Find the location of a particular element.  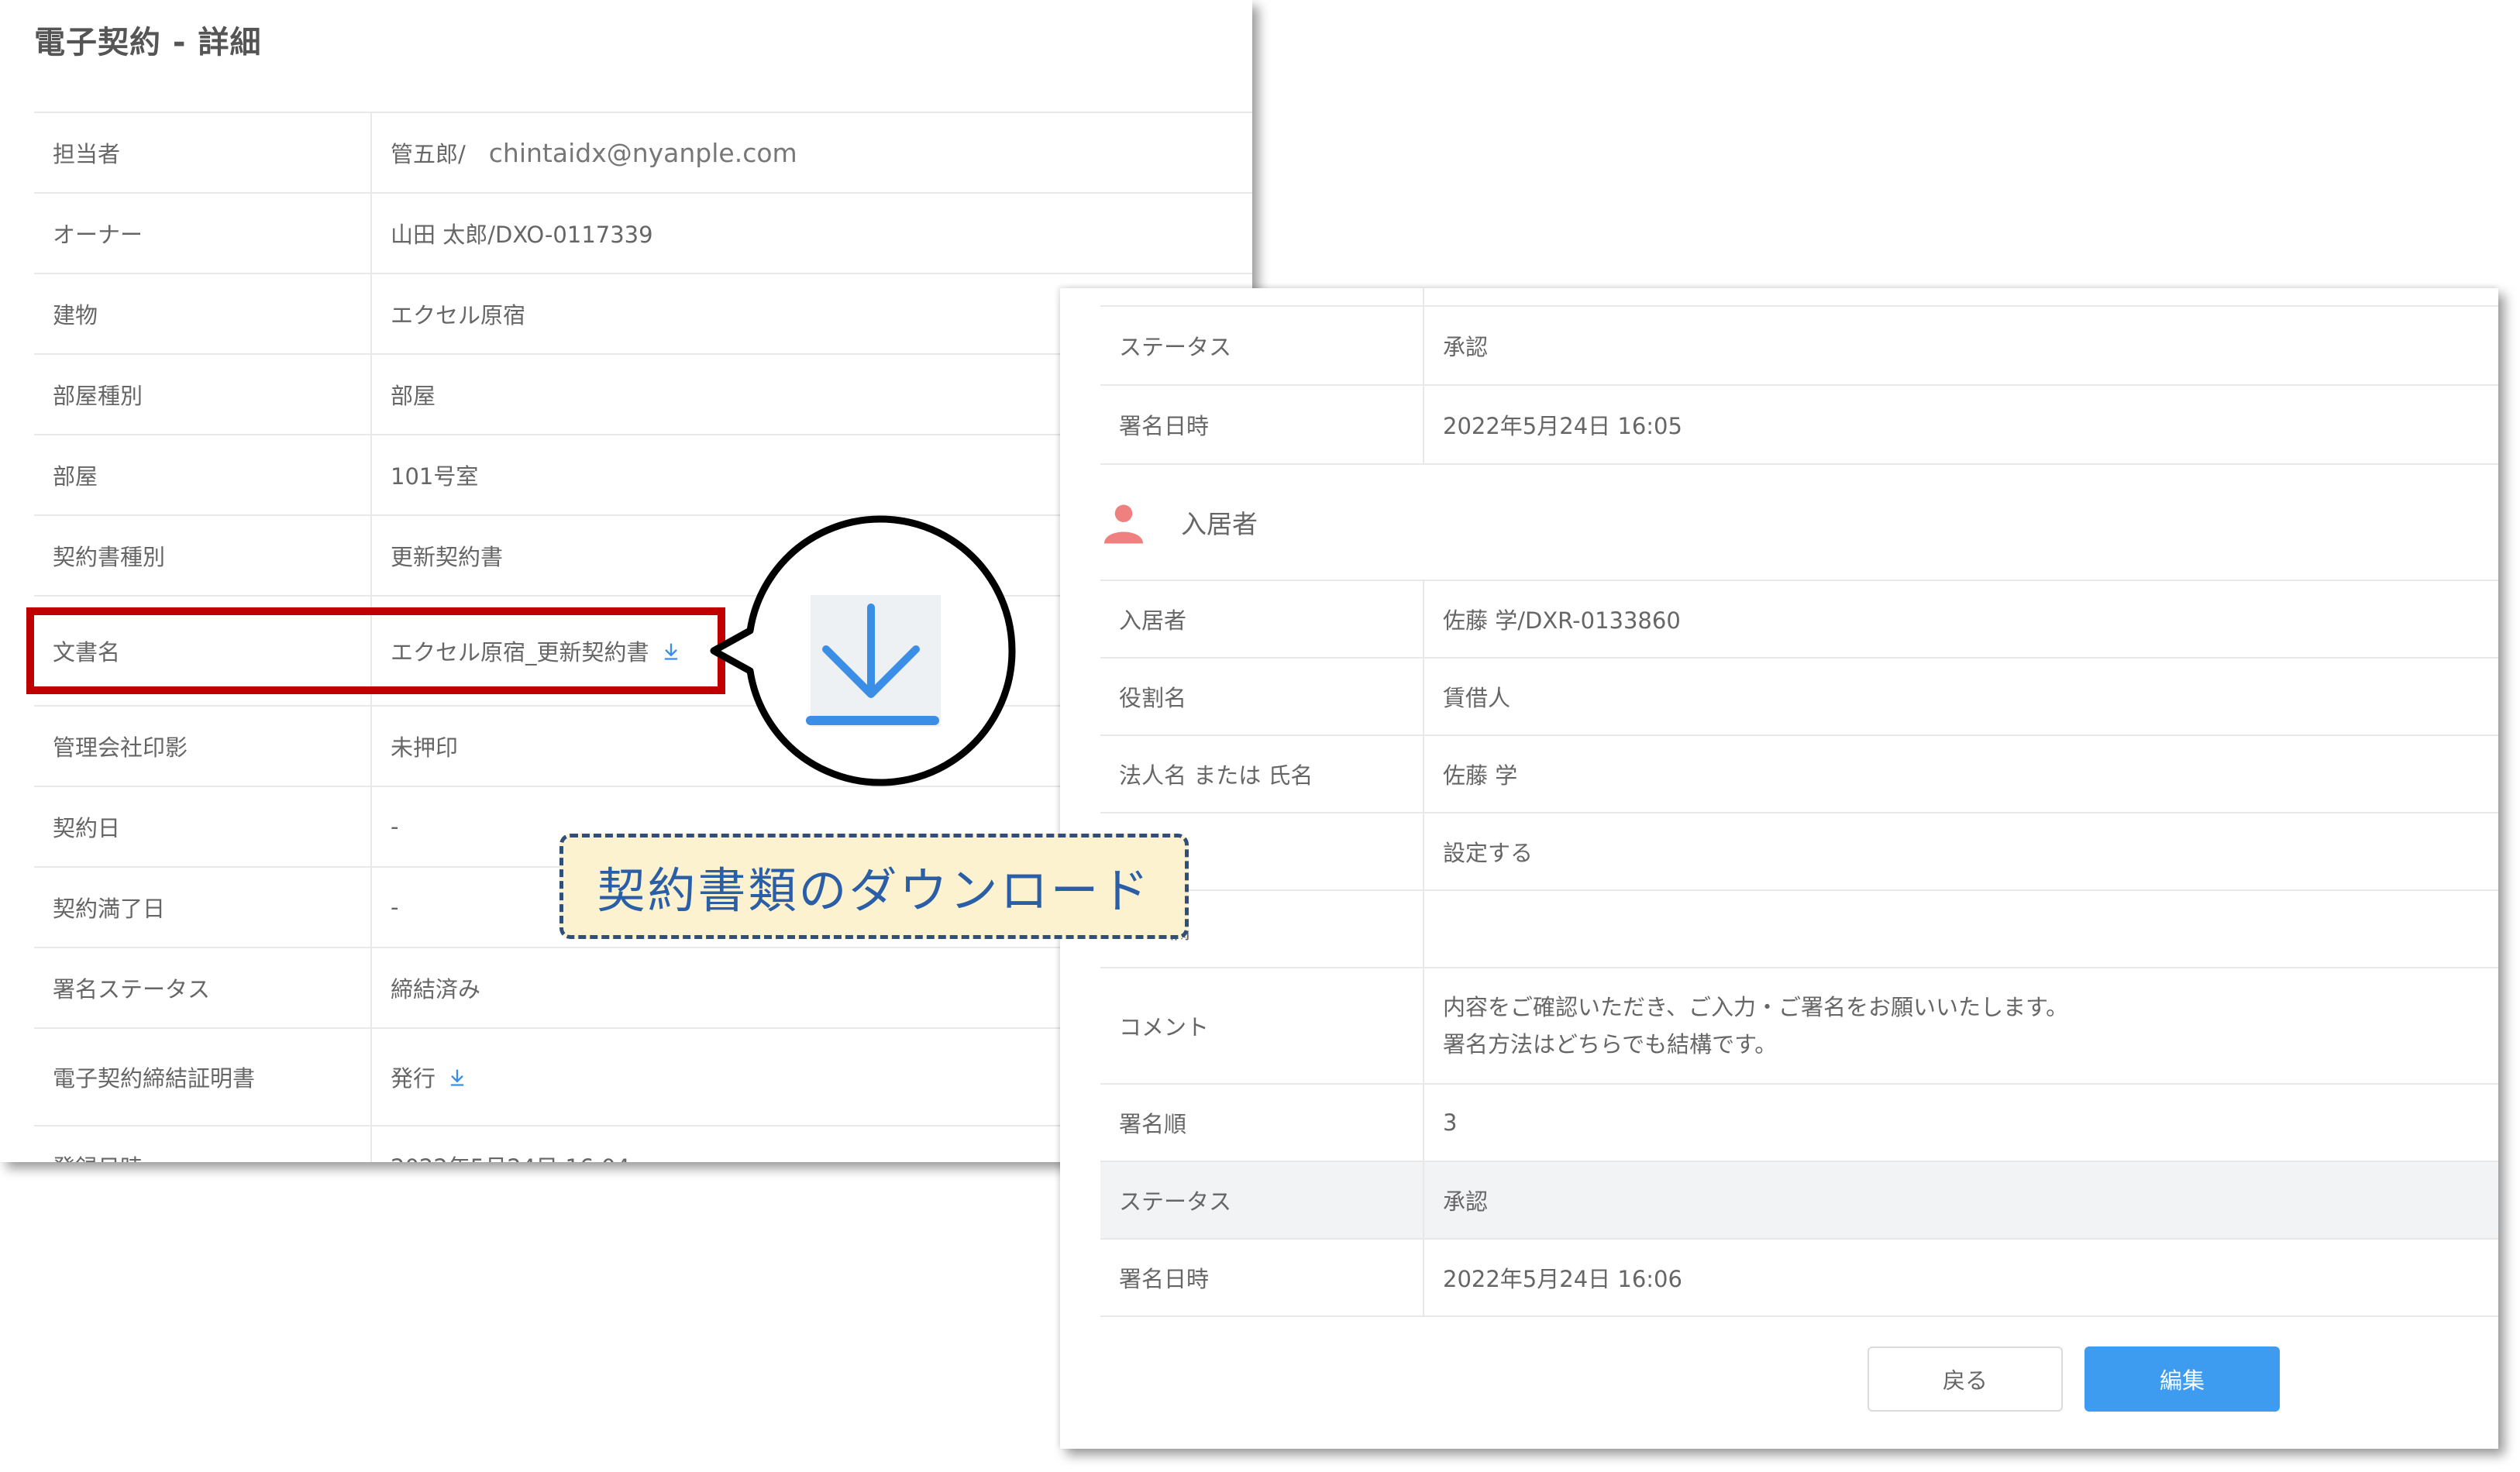

download-callout-bubble is located at coordinates (863, 650).